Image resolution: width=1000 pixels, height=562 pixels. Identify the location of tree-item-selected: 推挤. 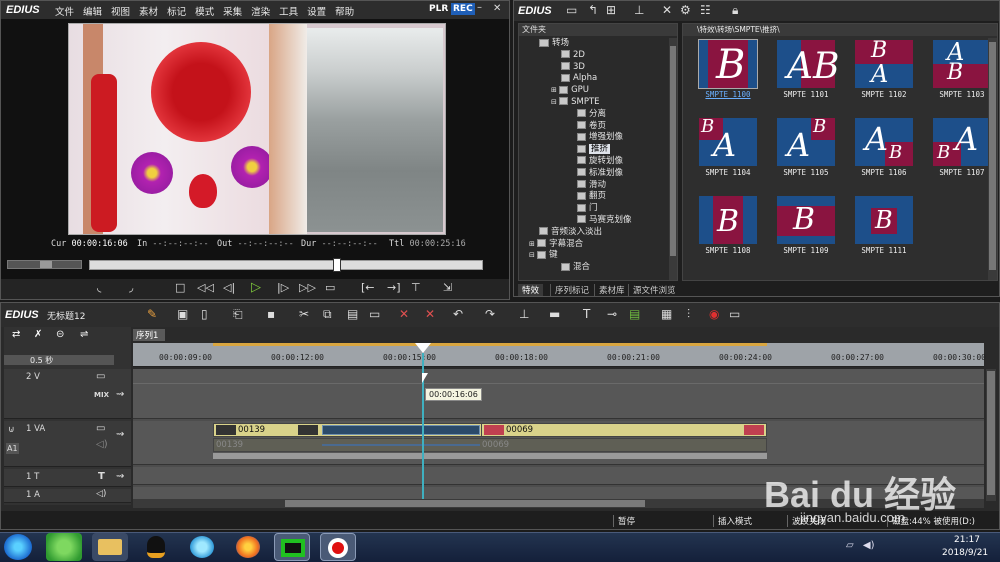
(594, 150).